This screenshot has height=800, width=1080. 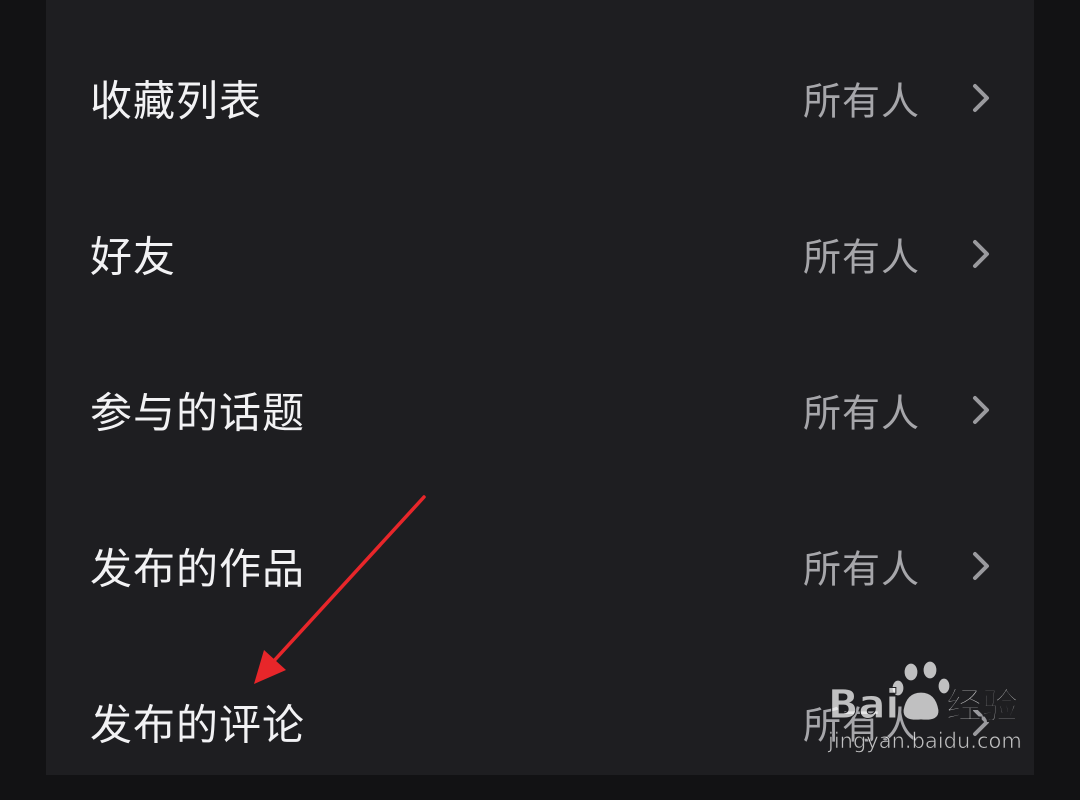 What do you see at coordinates (198, 413) in the screenshot?
I see `setting-label: 参与的话题` at bounding box center [198, 413].